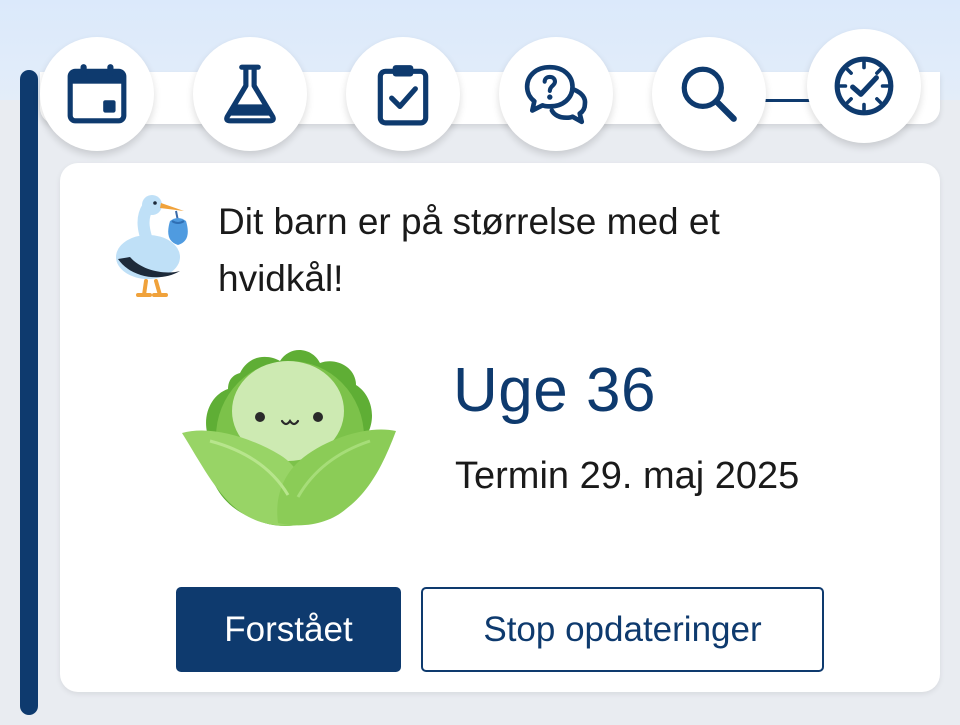 Image resolution: width=960 pixels, height=725 pixels. Describe the element at coordinates (288, 629) in the screenshot. I see `understood-button: Forstået` at that location.